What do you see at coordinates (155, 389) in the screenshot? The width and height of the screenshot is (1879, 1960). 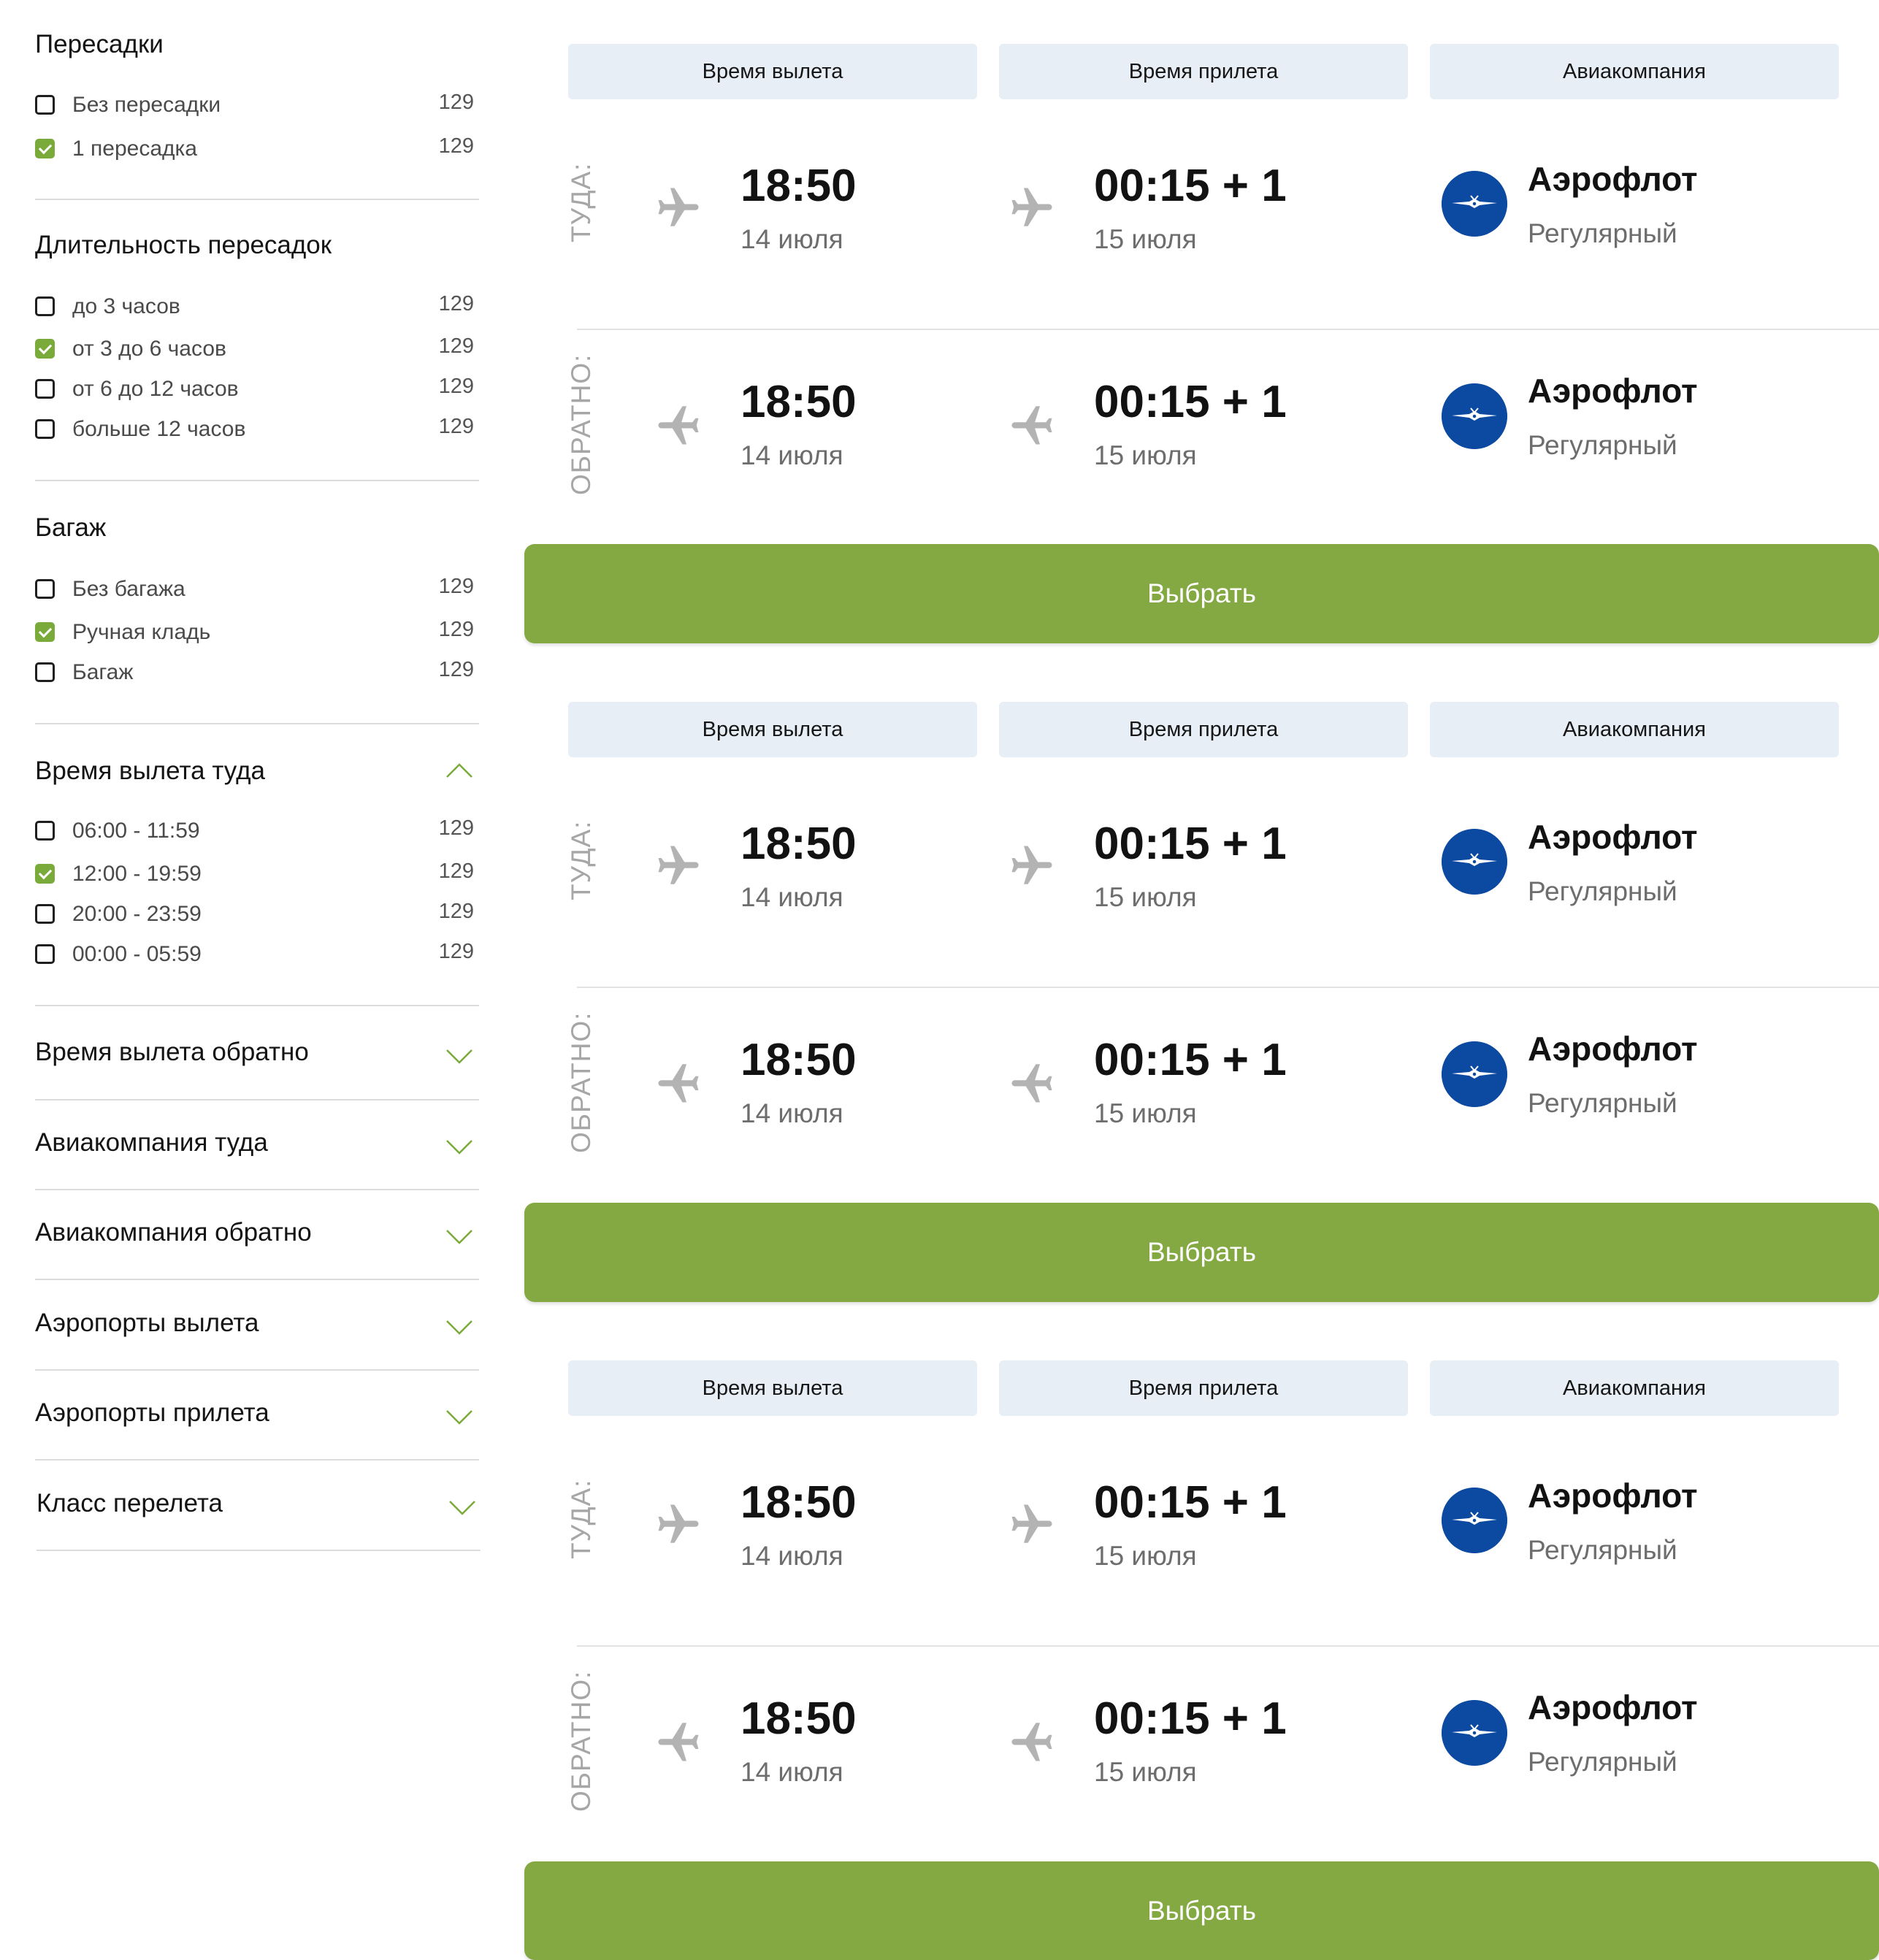 I see `filter-option-label: от 6 до 12 часов` at bounding box center [155, 389].